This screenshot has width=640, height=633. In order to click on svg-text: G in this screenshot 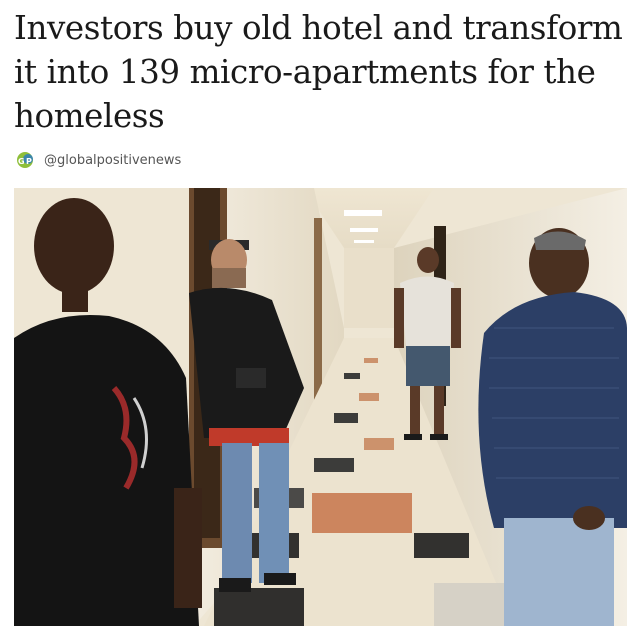, I will do `click(21, 161)`.